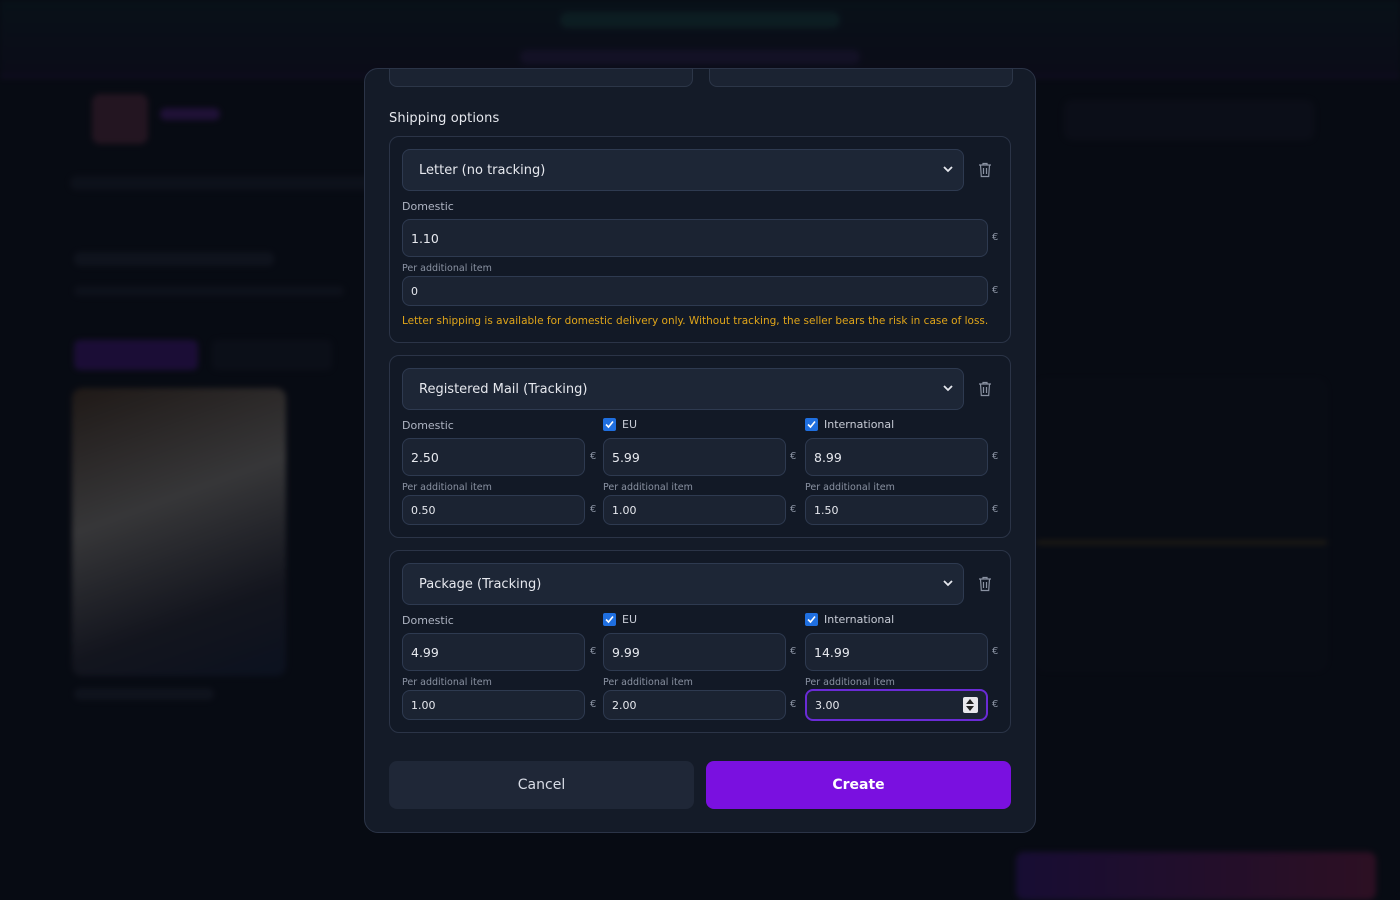  What do you see at coordinates (493, 652) in the screenshot?
I see `domestic-price-input: 4.99` at bounding box center [493, 652].